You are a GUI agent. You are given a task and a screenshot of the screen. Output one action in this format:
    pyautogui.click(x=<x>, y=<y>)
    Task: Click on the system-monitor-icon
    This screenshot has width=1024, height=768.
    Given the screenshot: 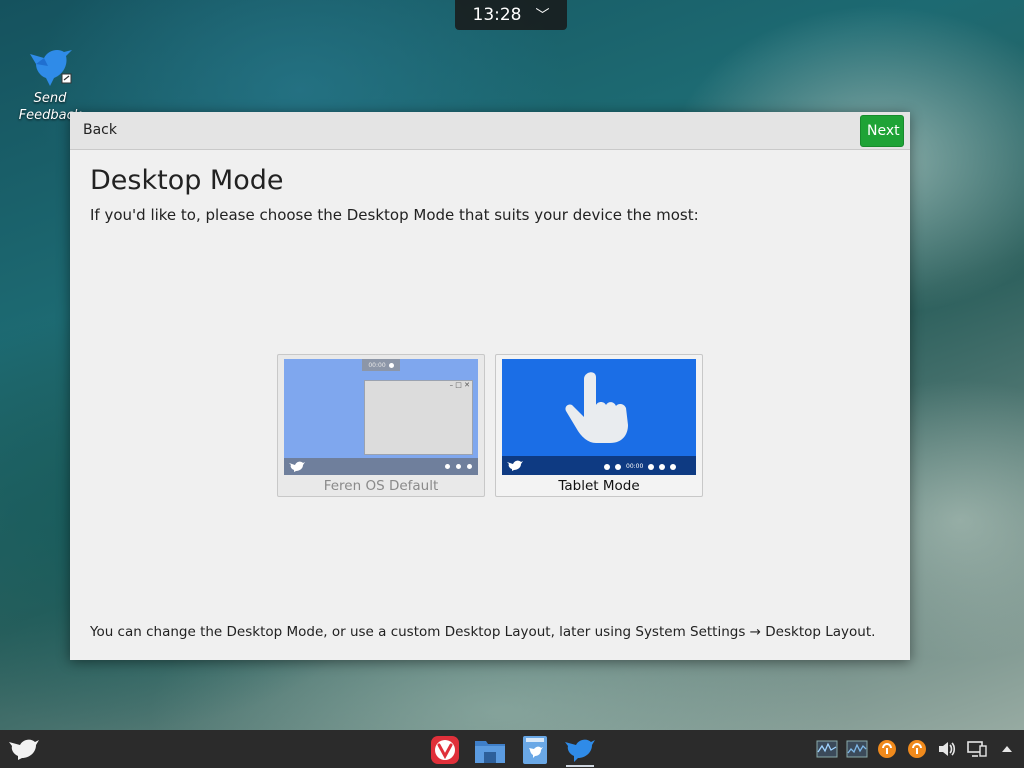 What is the action you would take?
    pyautogui.click(x=827, y=749)
    